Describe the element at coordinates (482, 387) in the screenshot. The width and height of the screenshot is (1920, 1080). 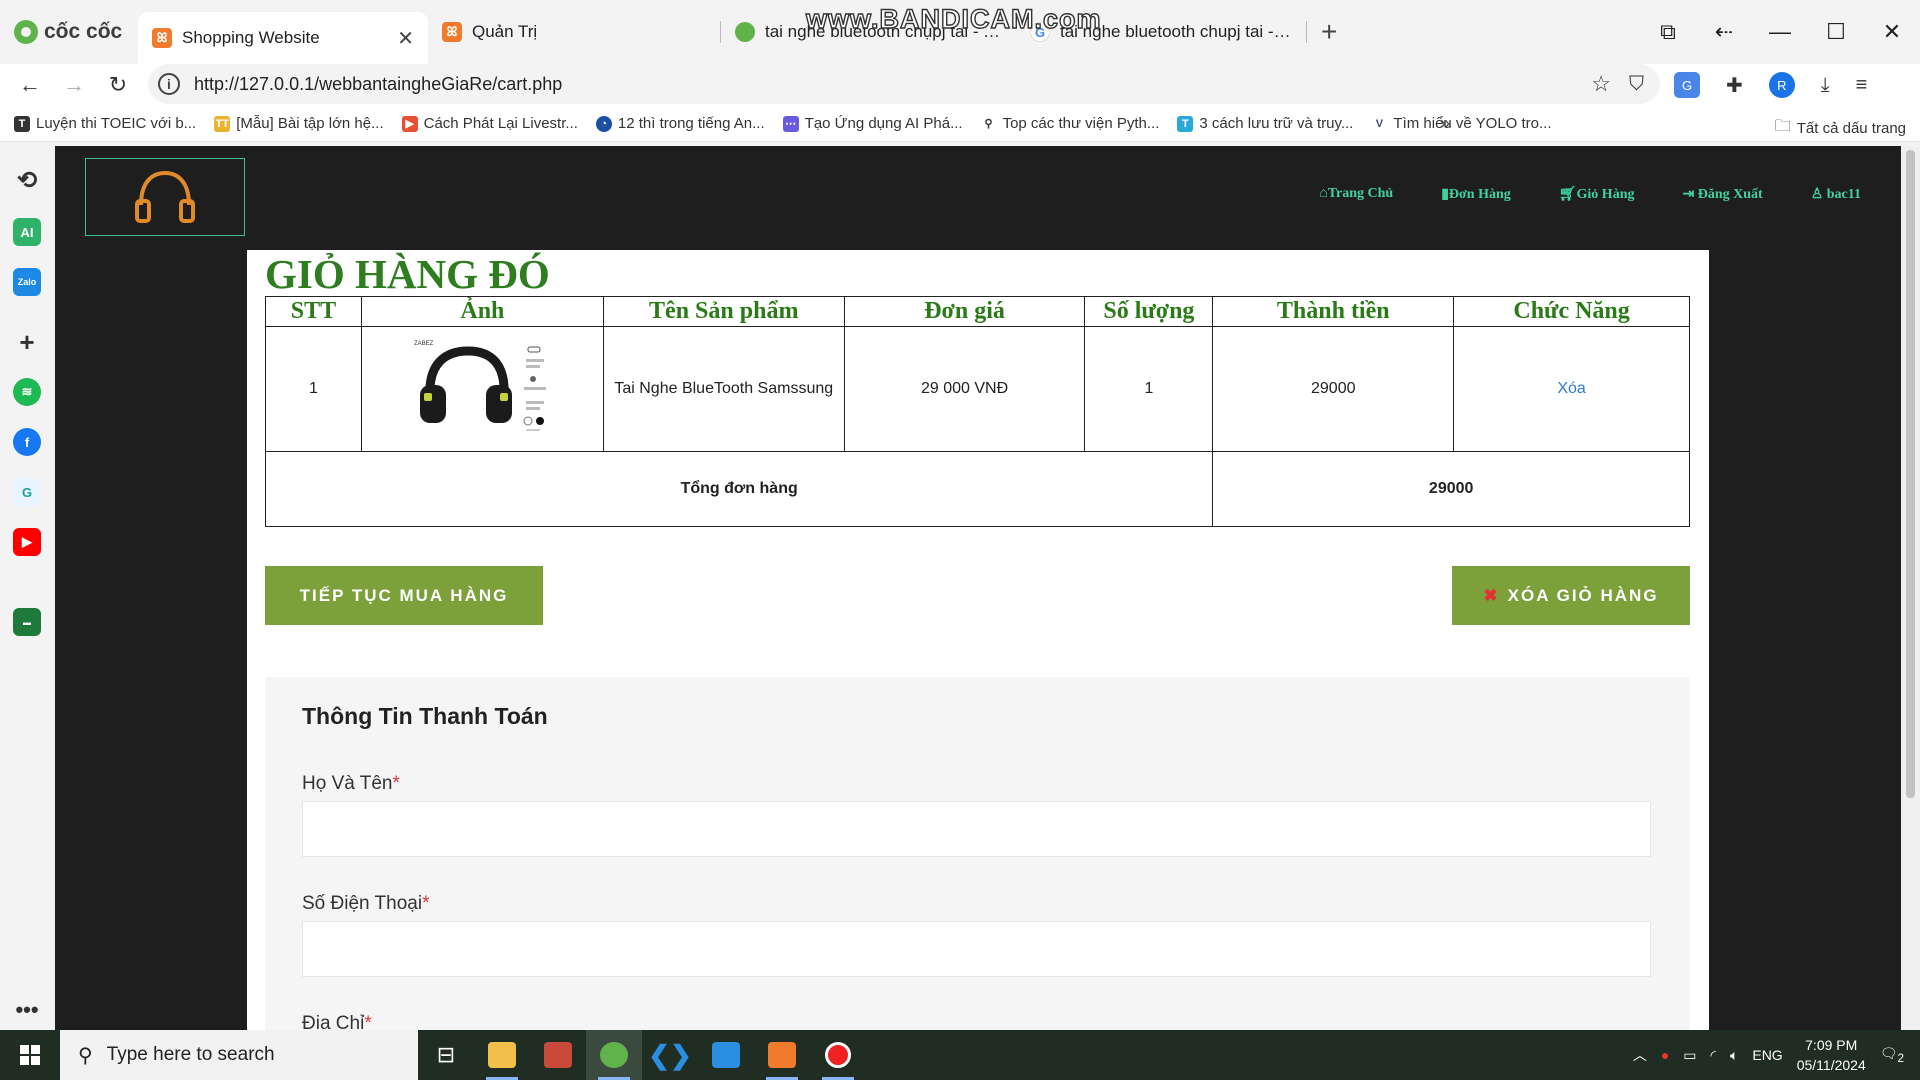
I see `product-image: ZABEZ` at that location.